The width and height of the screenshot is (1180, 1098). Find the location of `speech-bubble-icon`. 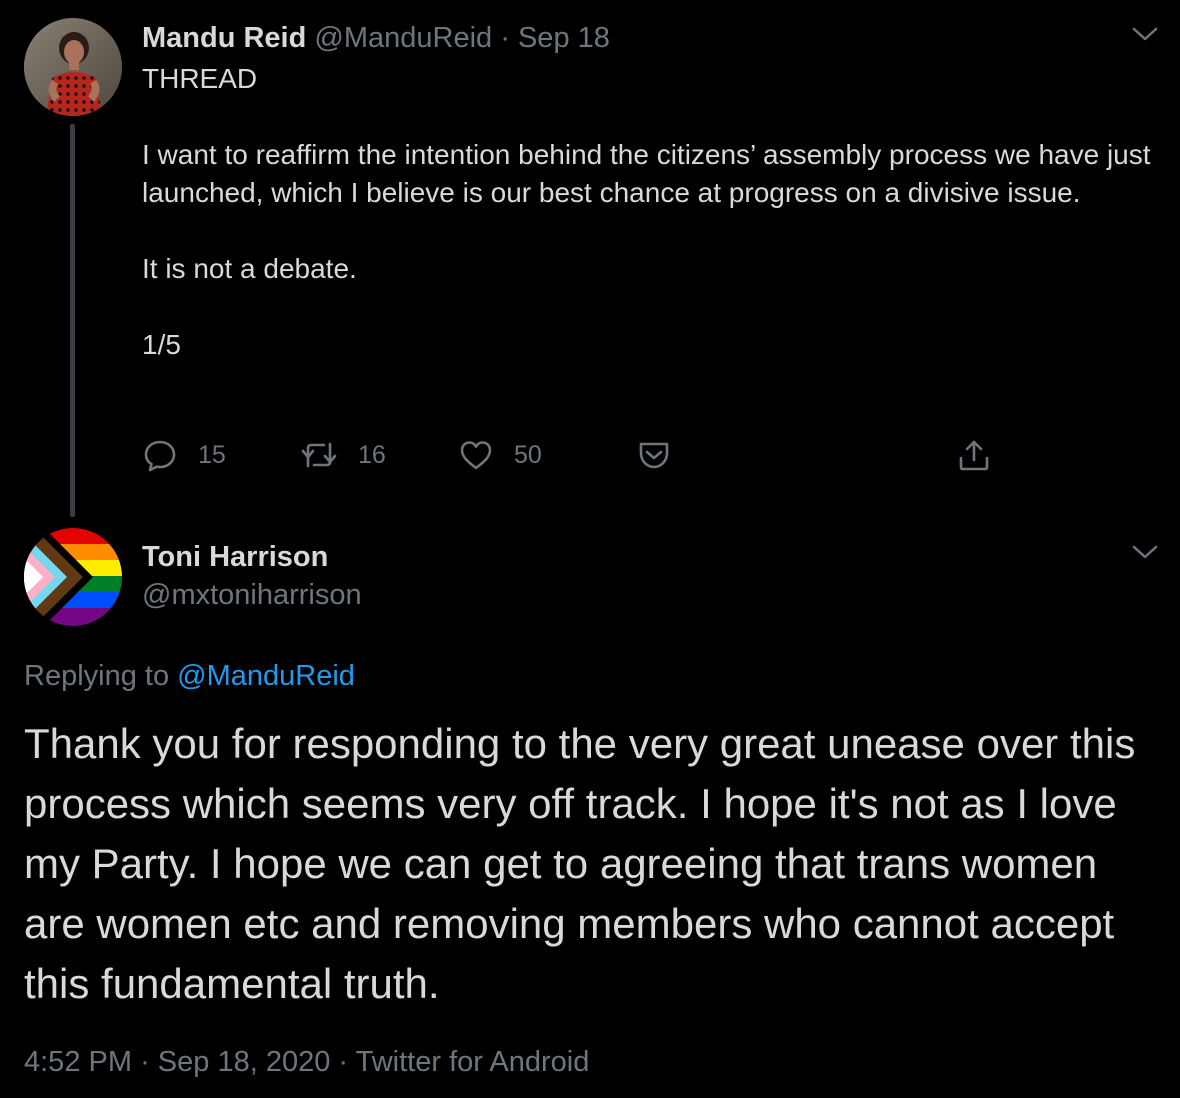

speech-bubble-icon is located at coordinates (160, 456).